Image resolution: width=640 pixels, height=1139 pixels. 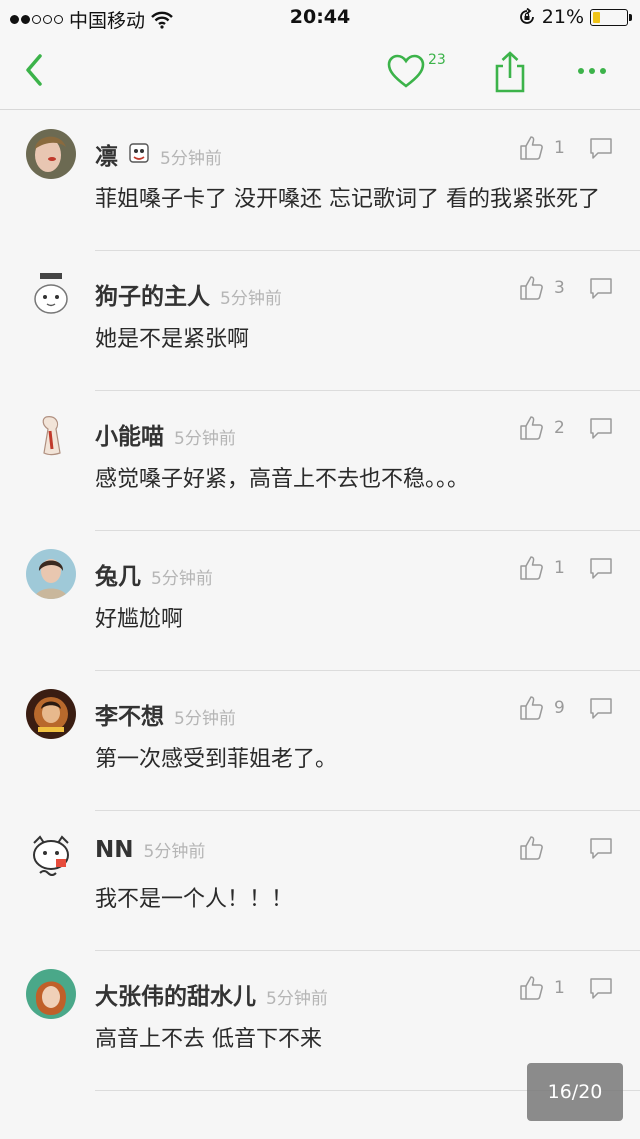 I want to click on username: 大张伟的甜水儿, so click(x=175, y=994).